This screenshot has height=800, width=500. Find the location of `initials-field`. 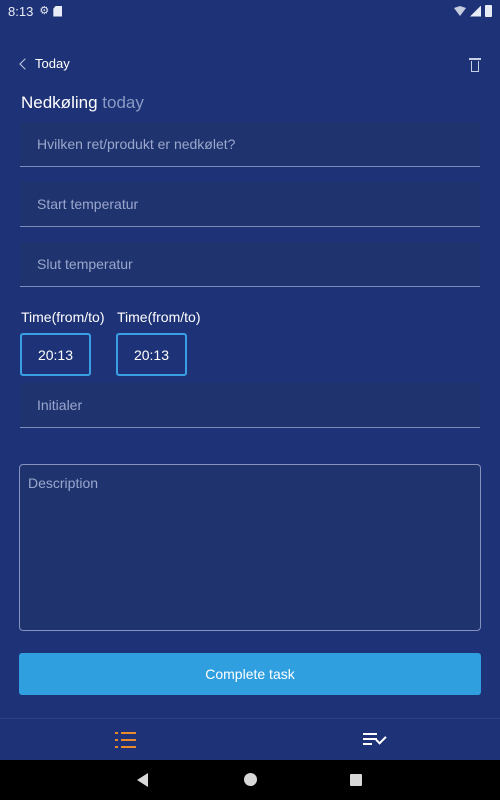

initials-field is located at coordinates (250, 405).